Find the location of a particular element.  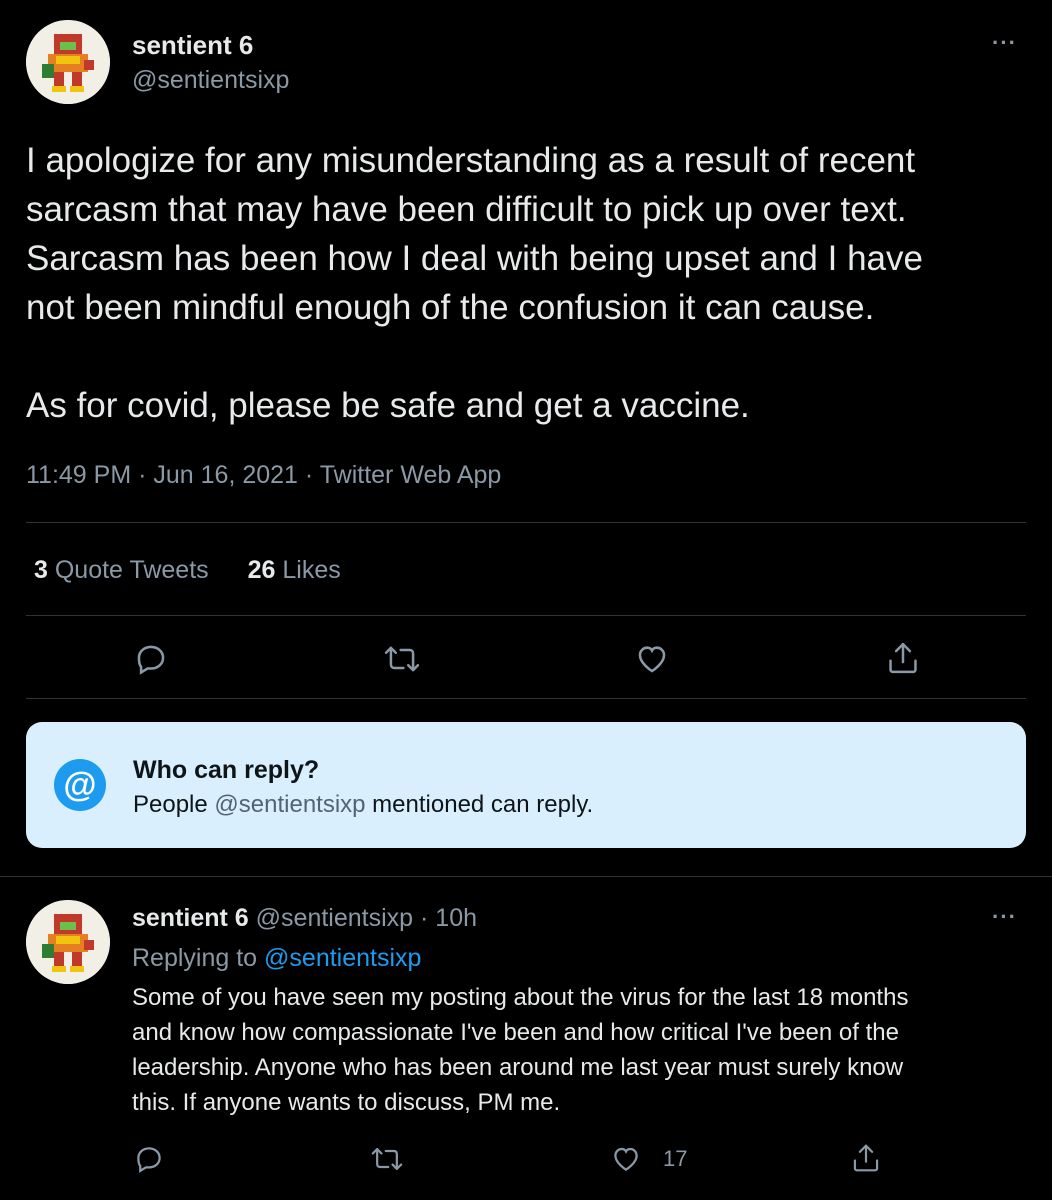

replying-to: Replying to @sentientsixp is located at coordinates (276, 958).